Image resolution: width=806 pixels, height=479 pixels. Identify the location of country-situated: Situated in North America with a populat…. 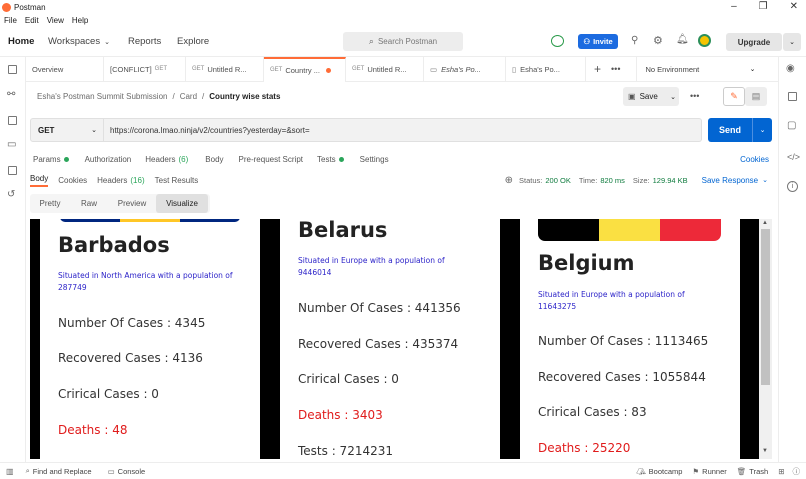
(145, 281).